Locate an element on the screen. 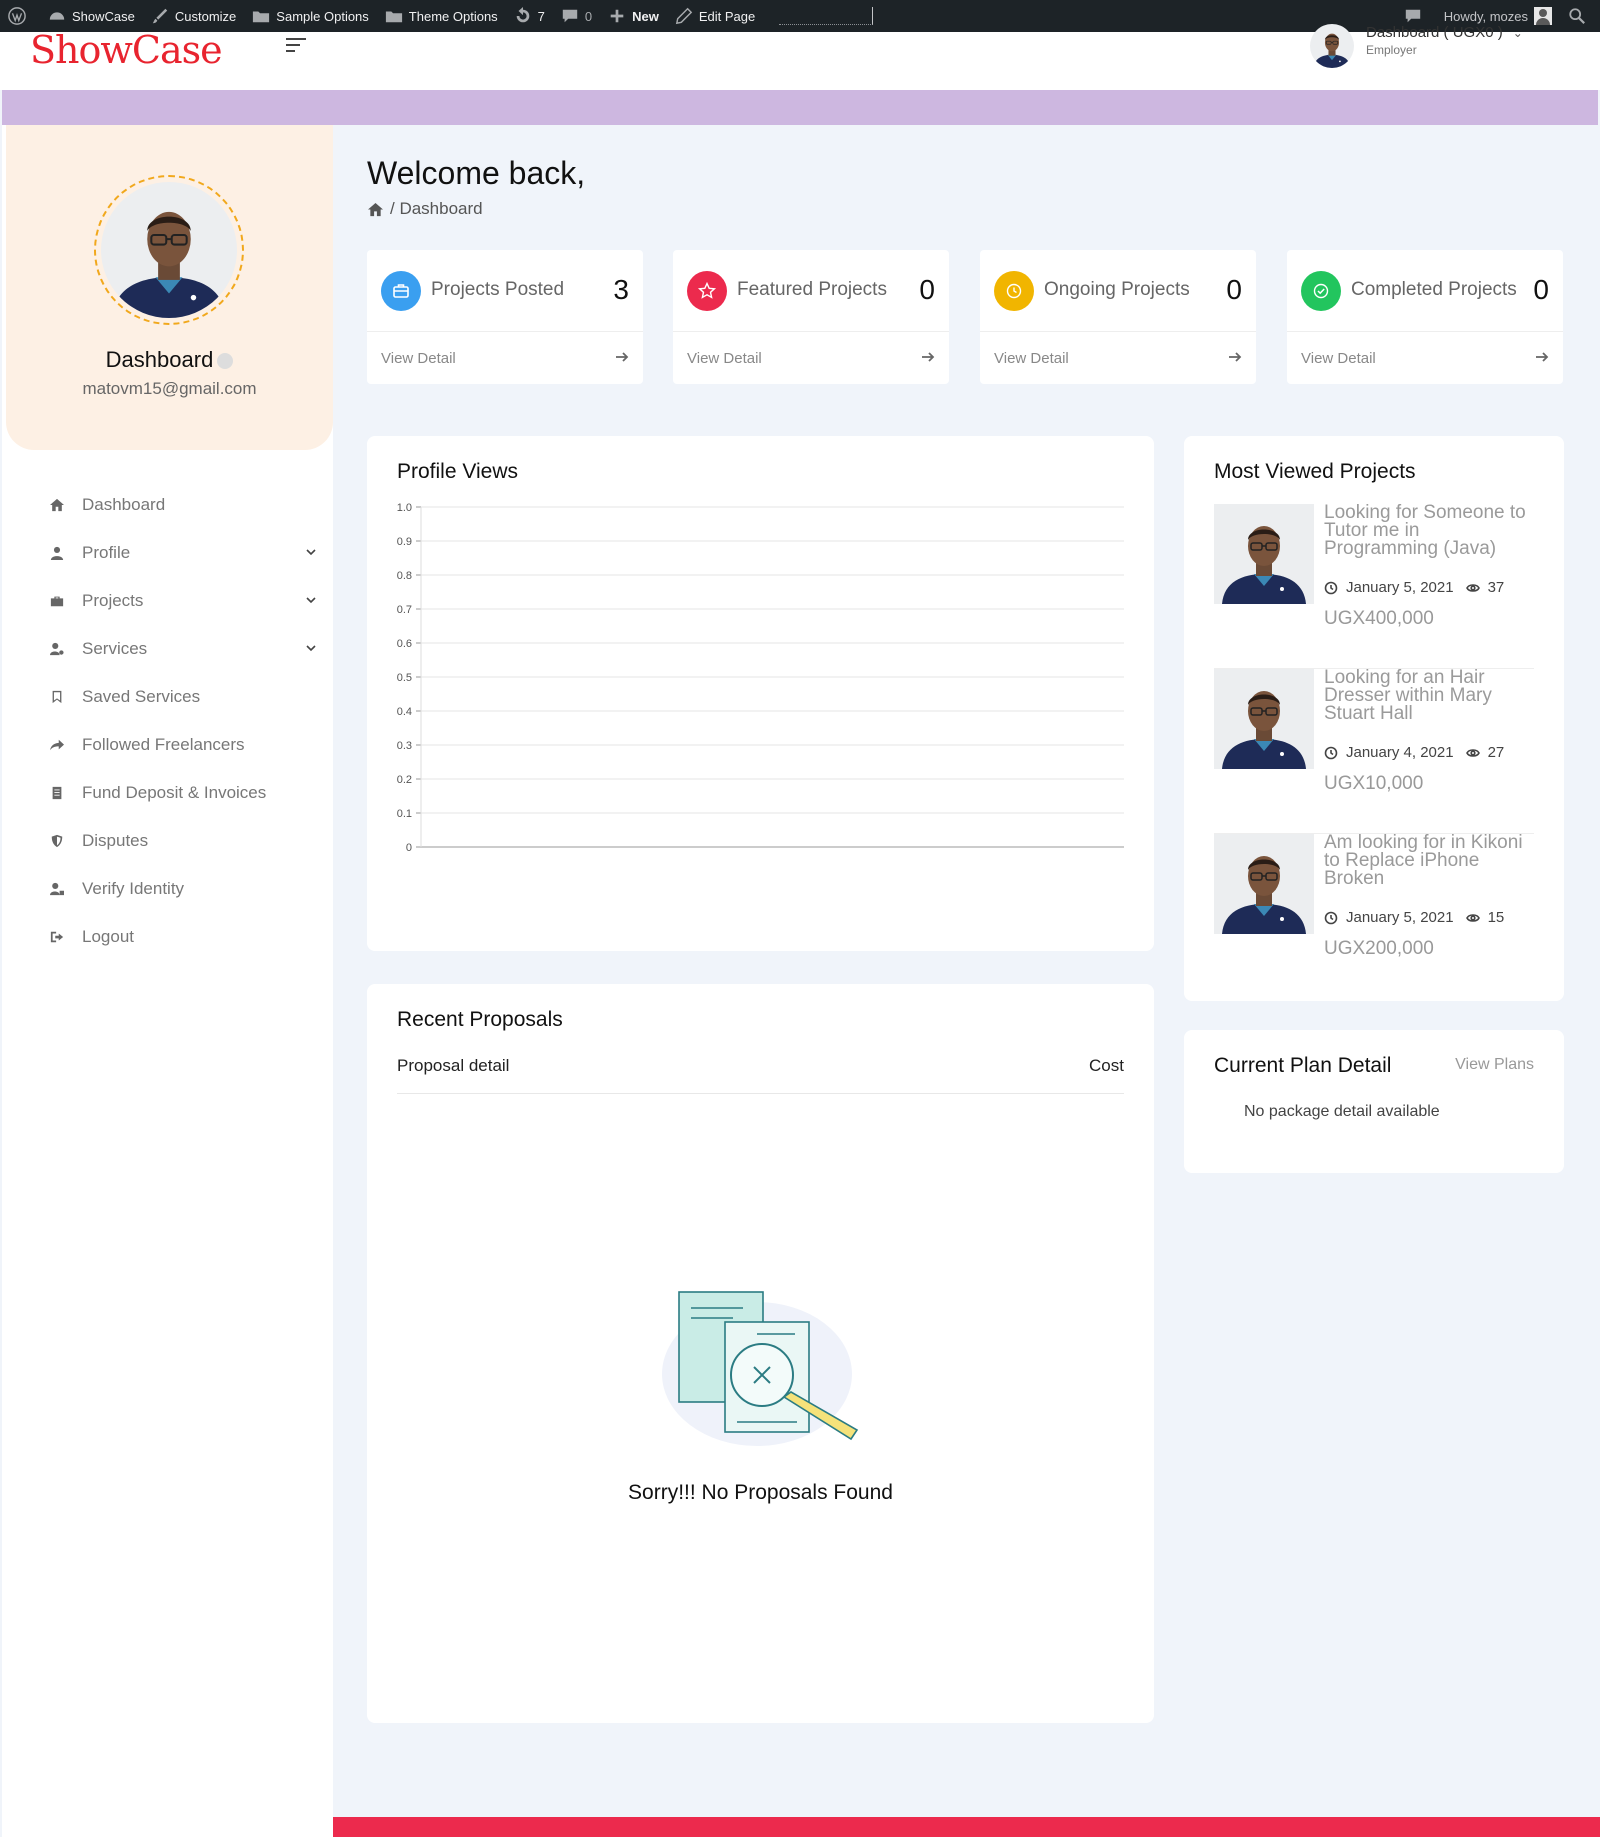 This screenshot has width=1600, height=1837. theme-options-label: Theme Options is located at coordinates (453, 16).